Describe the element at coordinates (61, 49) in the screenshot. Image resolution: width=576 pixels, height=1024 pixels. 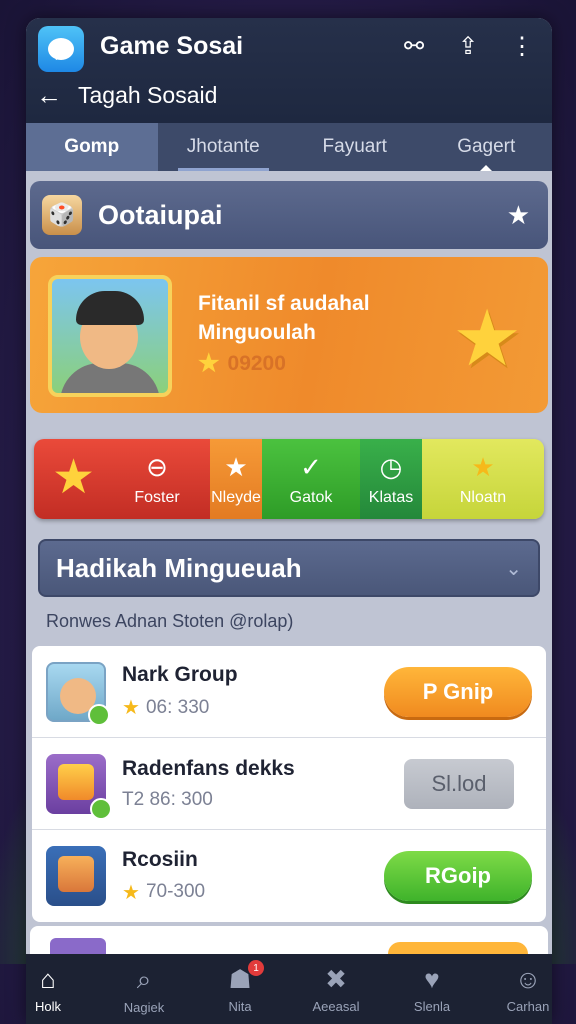
I see `app-logo-icon` at that location.